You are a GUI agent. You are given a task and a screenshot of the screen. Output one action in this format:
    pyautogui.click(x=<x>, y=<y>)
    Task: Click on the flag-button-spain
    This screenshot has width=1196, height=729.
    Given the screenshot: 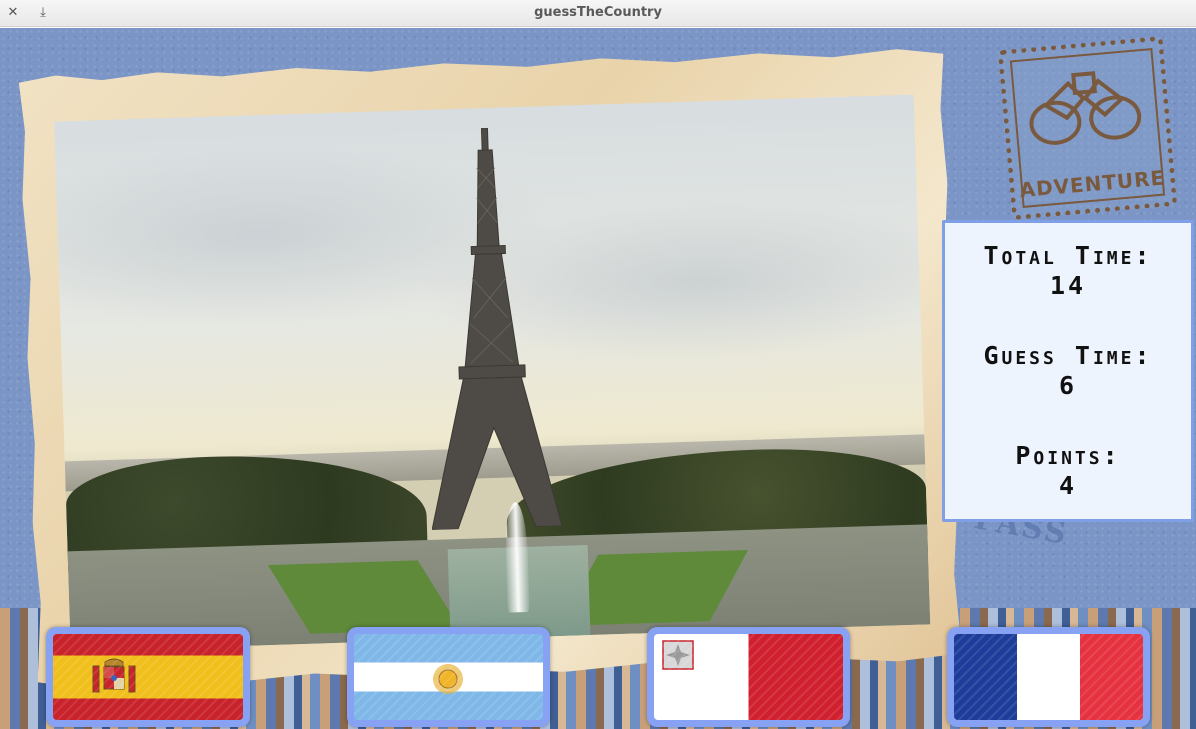 What is the action you would take?
    pyautogui.click(x=148, y=677)
    